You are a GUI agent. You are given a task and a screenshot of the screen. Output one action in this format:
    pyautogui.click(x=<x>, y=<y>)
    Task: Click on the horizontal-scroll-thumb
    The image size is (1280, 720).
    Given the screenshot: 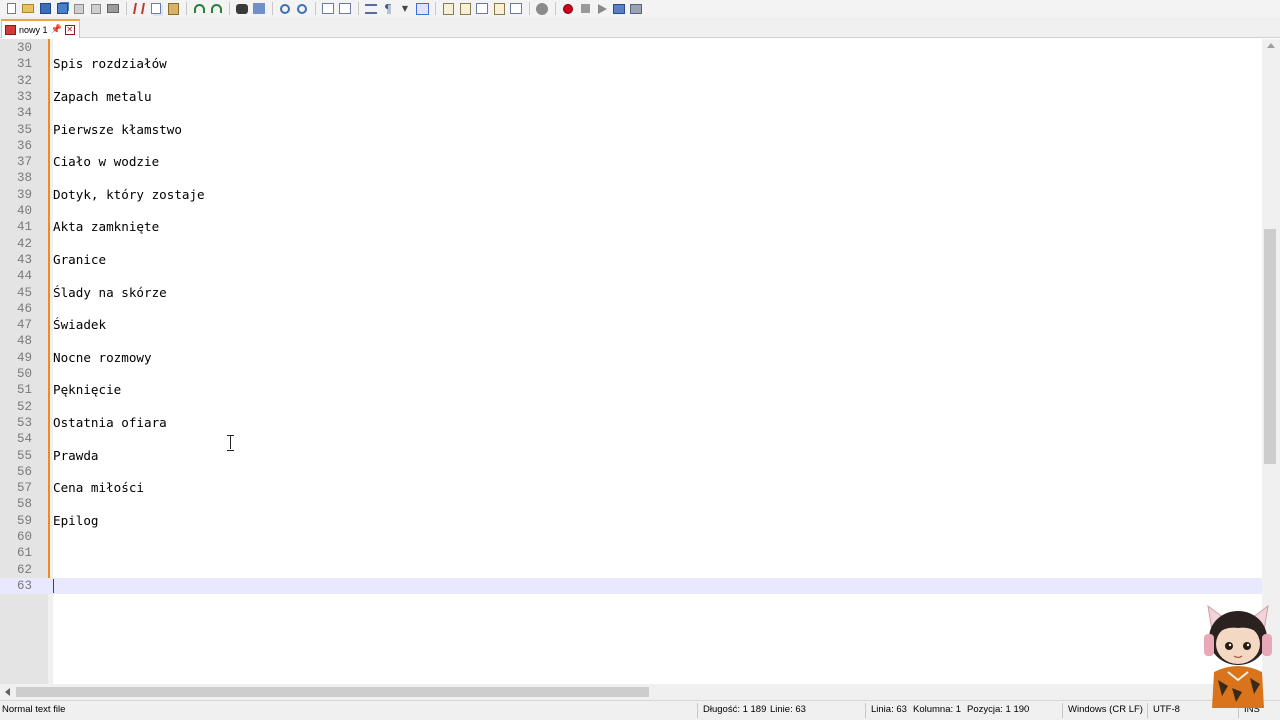 What is the action you would take?
    pyautogui.click(x=332, y=692)
    